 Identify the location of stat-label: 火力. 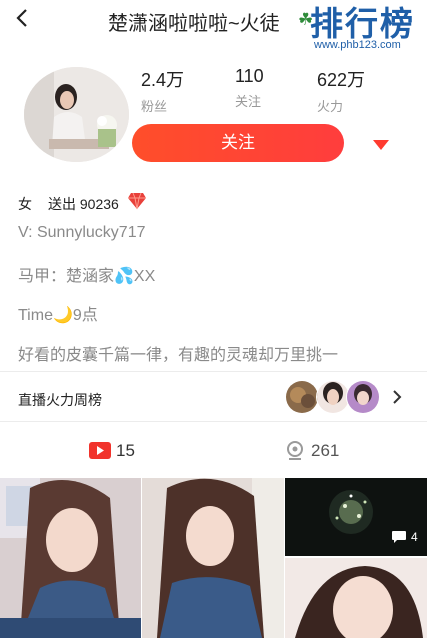
(330, 106).